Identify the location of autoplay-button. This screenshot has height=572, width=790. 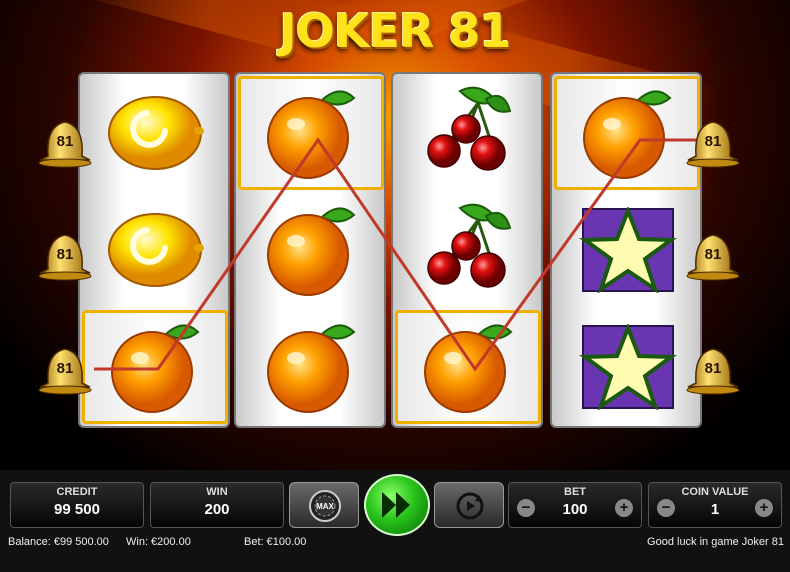
(469, 505).